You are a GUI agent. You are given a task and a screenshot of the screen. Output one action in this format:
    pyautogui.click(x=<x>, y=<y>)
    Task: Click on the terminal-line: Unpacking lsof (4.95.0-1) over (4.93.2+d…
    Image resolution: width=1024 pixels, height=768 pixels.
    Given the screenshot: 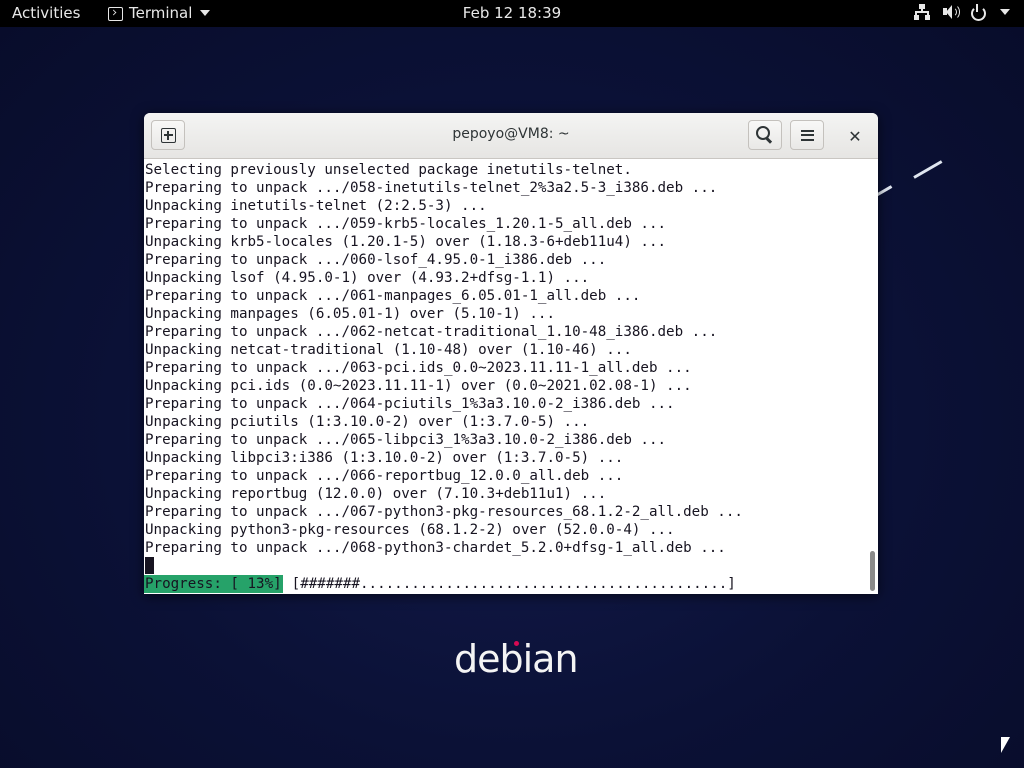 What is the action you would take?
    pyautogui.click(x=367, y=278)
    